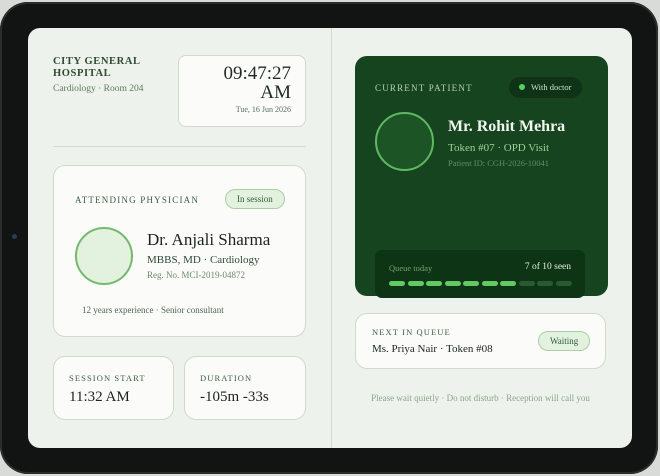  What do you see at coordinates (179, 146) in the screenshot?
I see `header-divider` at bounding box center [179, 146].